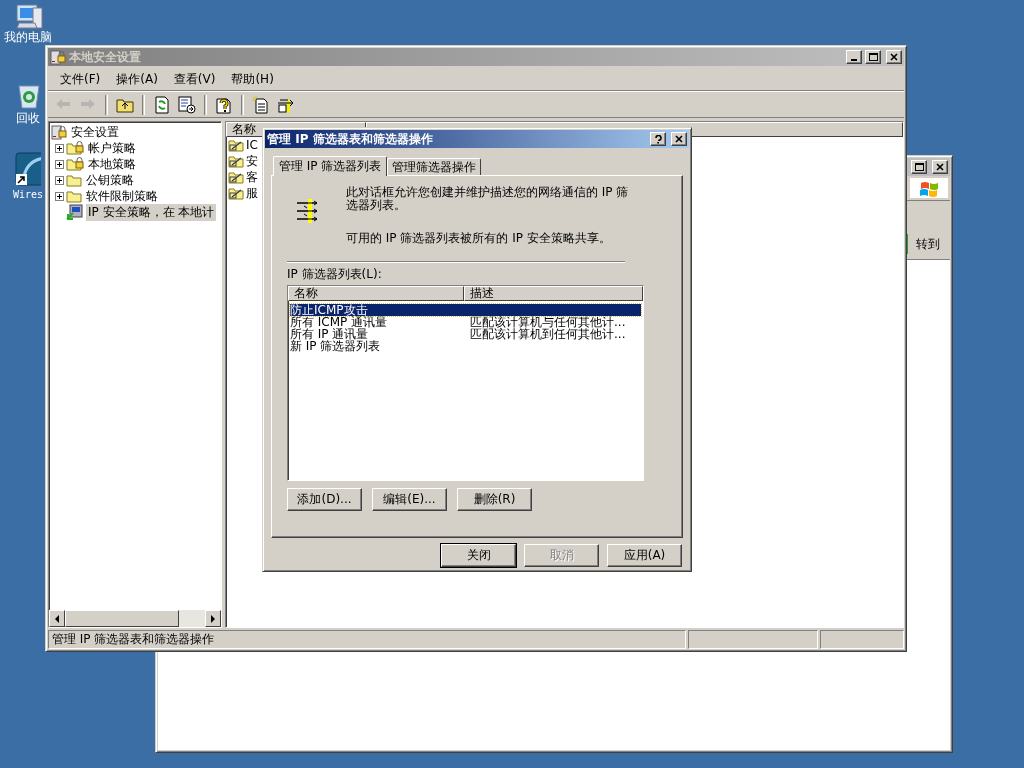 The width and height of the screenshot is (1024, 768). I want to click on description-text: 可用的 IP 筛选器列表被所有的 IP 安全策略共享。, so click(479, 238).